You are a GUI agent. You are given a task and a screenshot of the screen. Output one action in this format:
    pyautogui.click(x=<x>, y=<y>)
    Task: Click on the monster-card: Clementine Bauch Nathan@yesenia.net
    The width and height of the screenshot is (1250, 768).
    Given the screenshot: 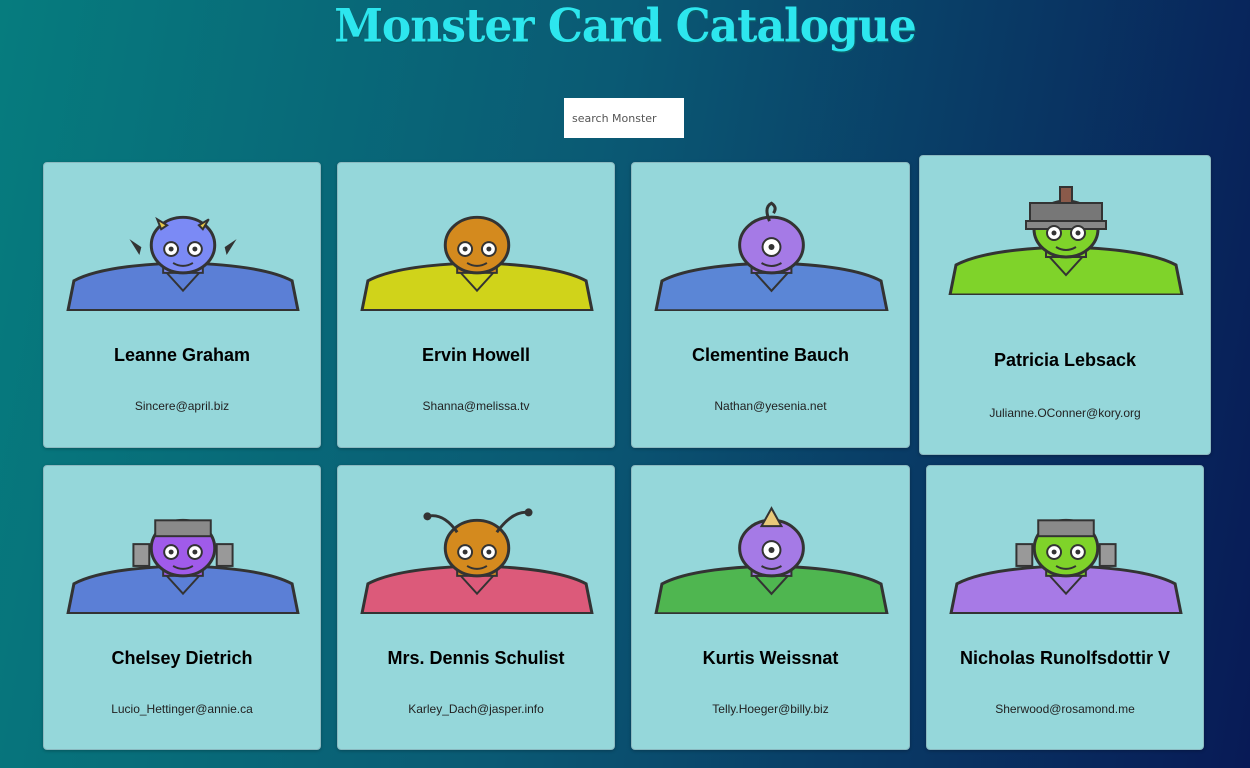 What is the action you would take?
    pyautogui.click(x=770, y=305)
    